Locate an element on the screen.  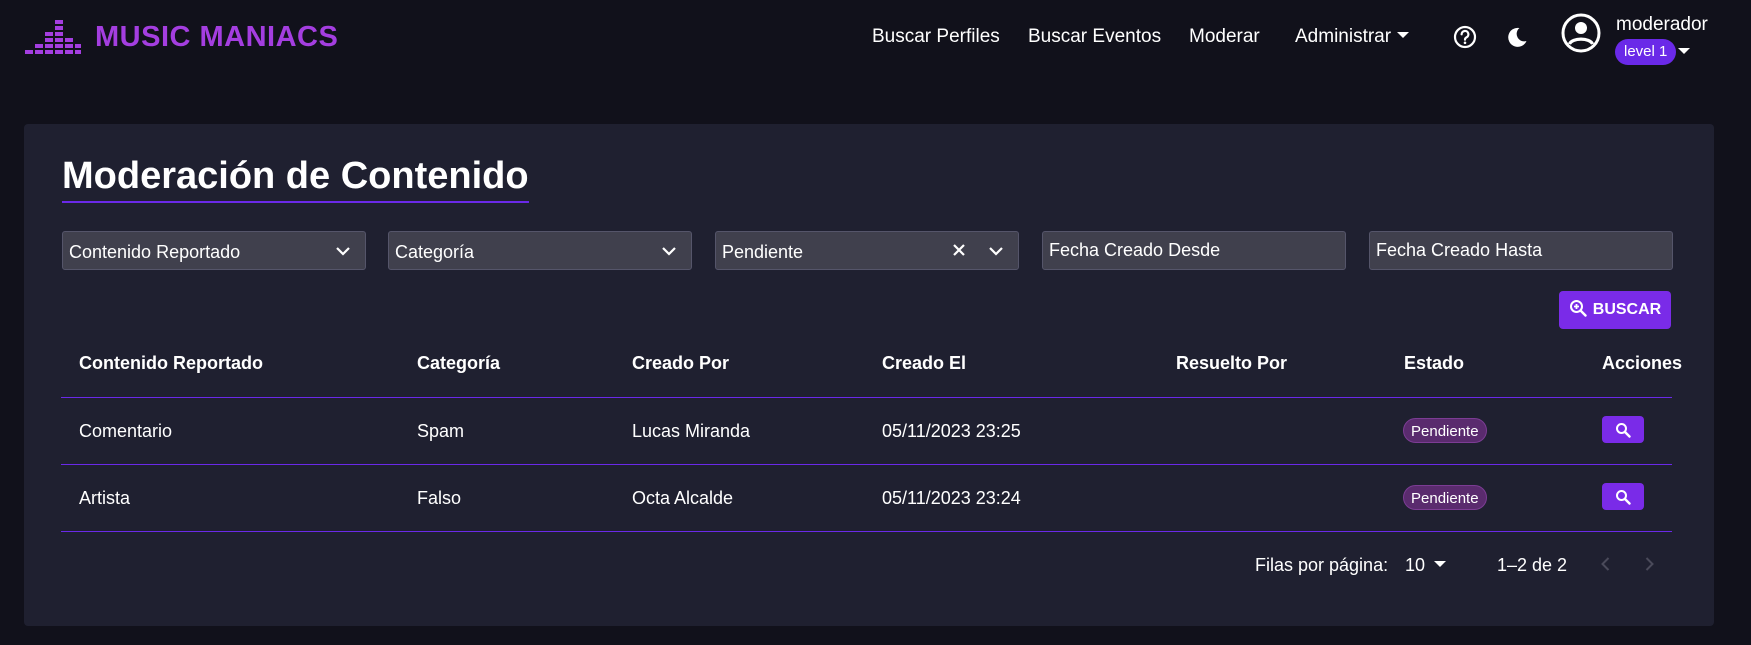
cell-created-at: 05/11/2023 23:24 is located at coordinates (951, 498).